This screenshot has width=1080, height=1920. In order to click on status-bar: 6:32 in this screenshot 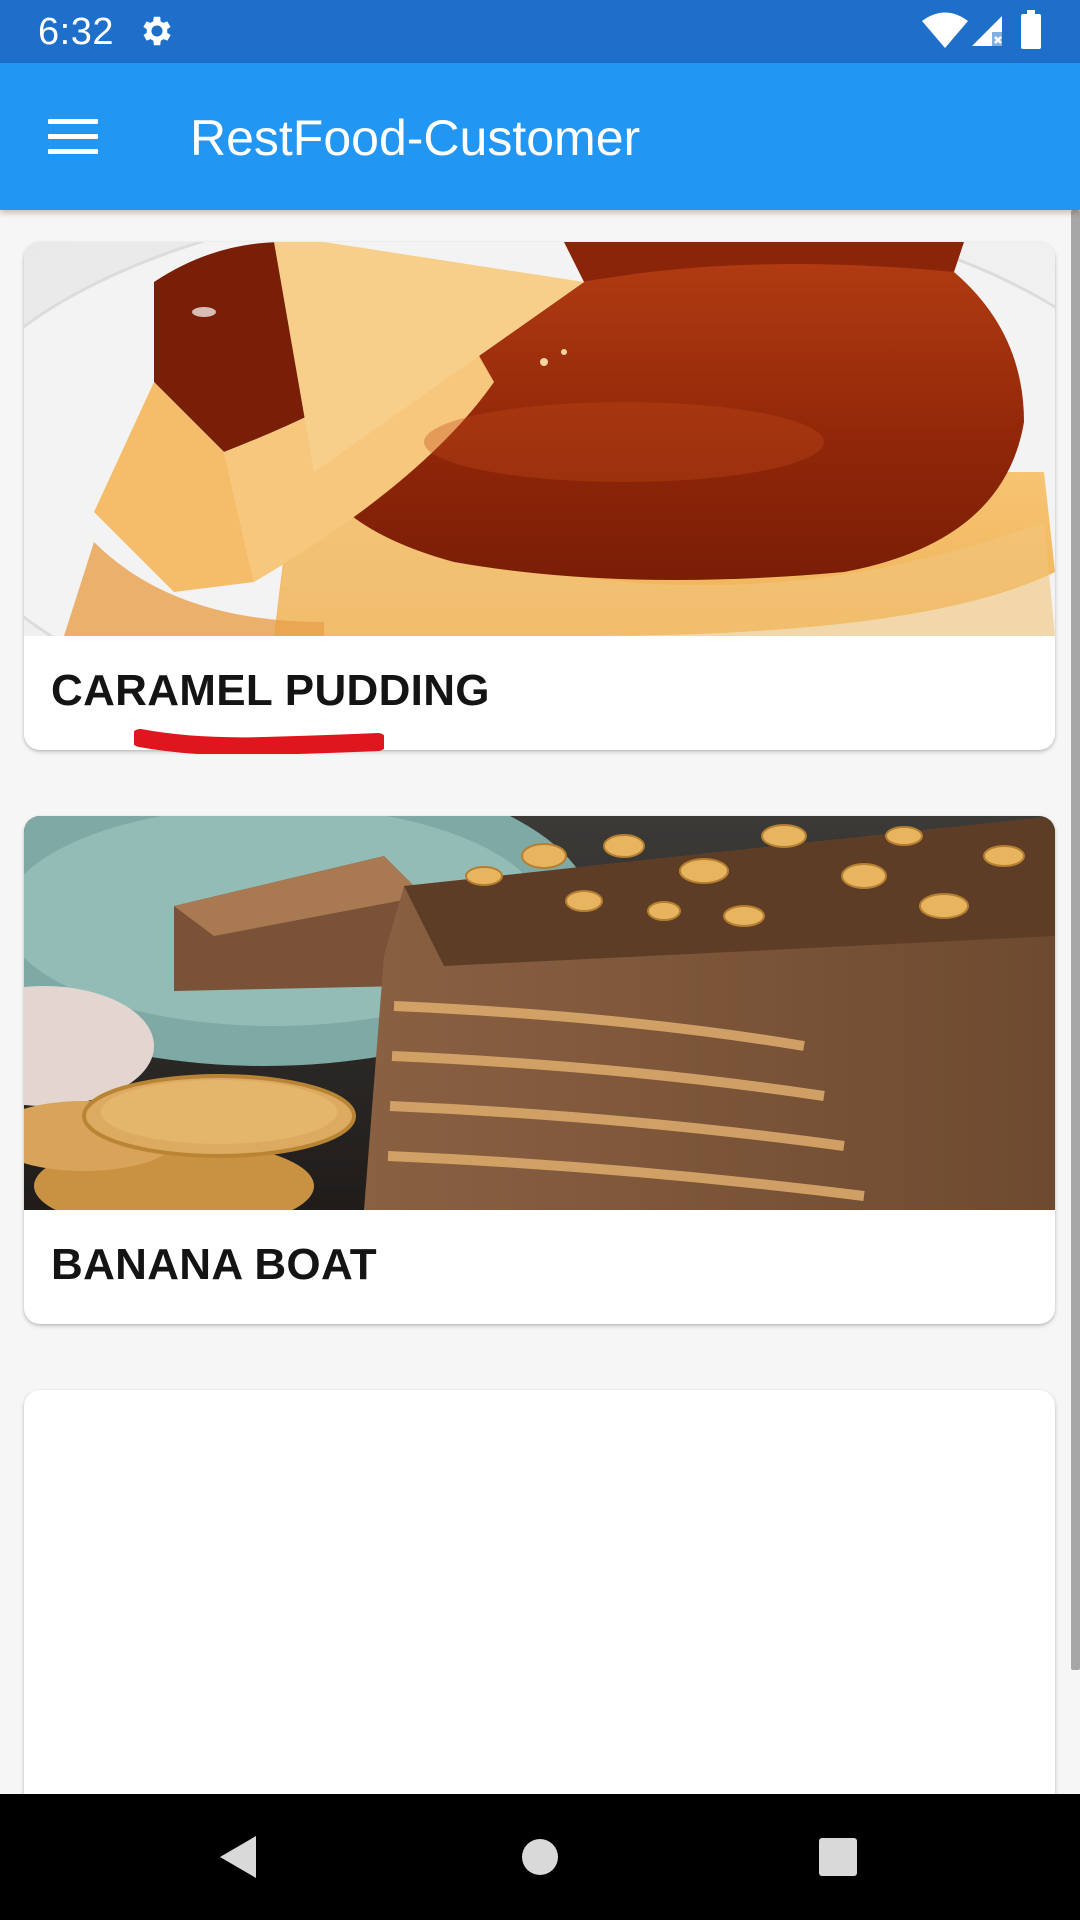, I will do `click(540, 31)`.